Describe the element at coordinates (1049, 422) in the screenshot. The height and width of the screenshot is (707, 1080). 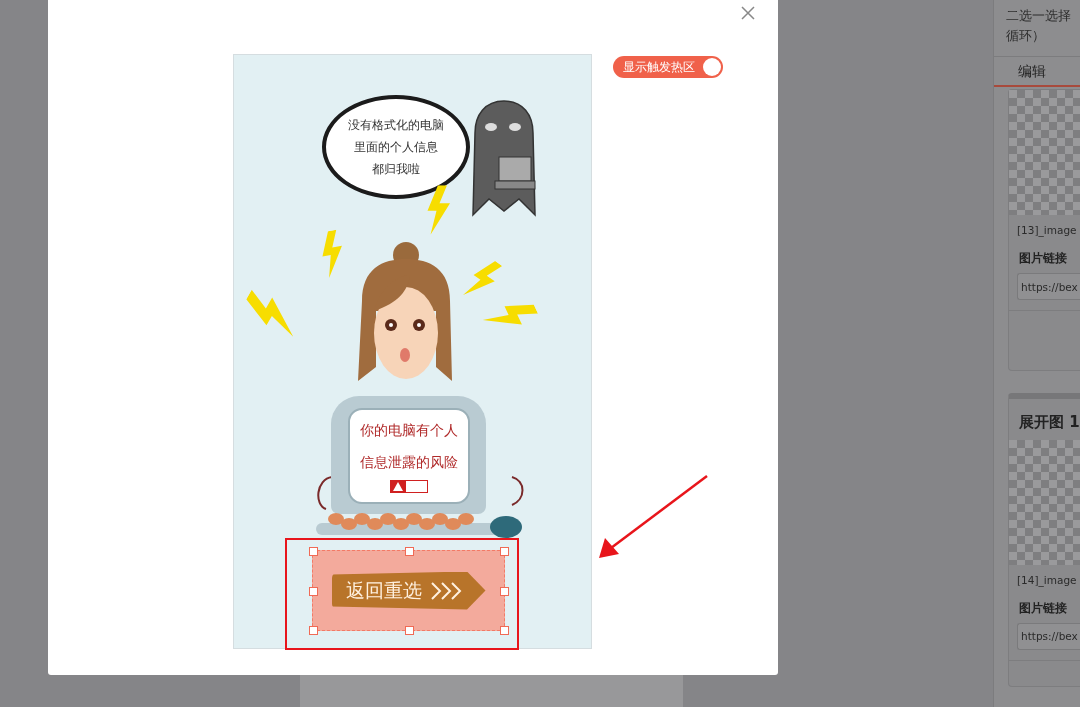
I see `card-title: 展开图 1` at that location.